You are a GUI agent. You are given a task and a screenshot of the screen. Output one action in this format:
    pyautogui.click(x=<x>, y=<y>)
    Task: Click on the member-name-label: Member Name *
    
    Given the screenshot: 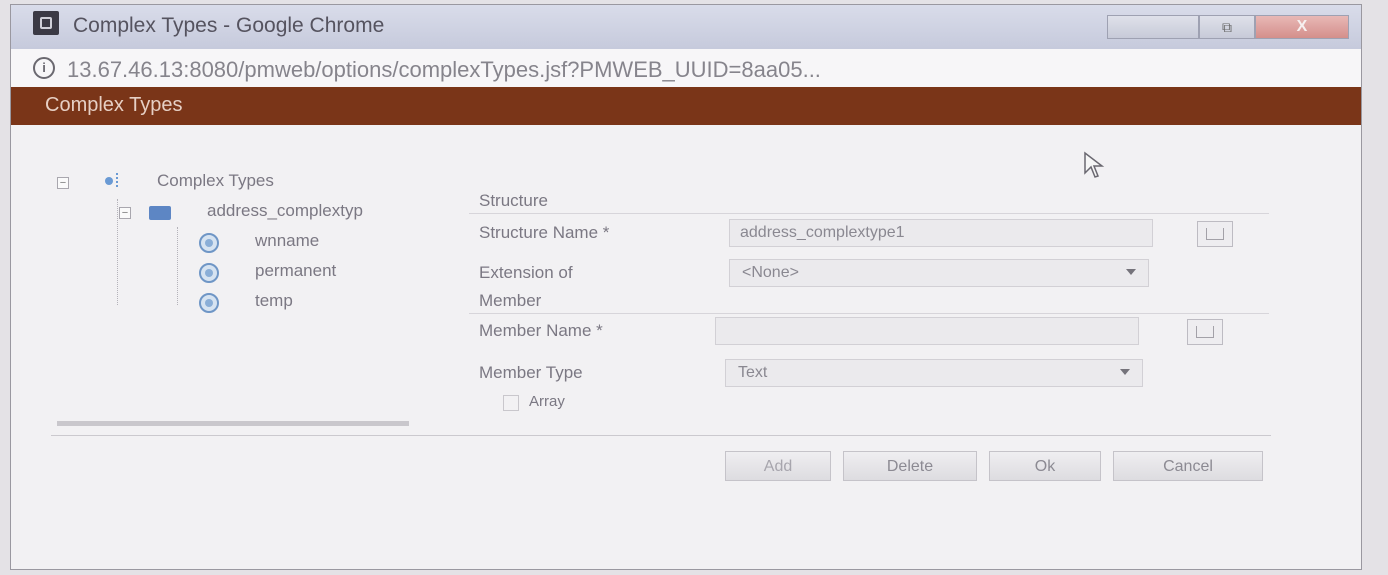 What is the action you would take?
    pyautogui.click(x=541, y=330)
    